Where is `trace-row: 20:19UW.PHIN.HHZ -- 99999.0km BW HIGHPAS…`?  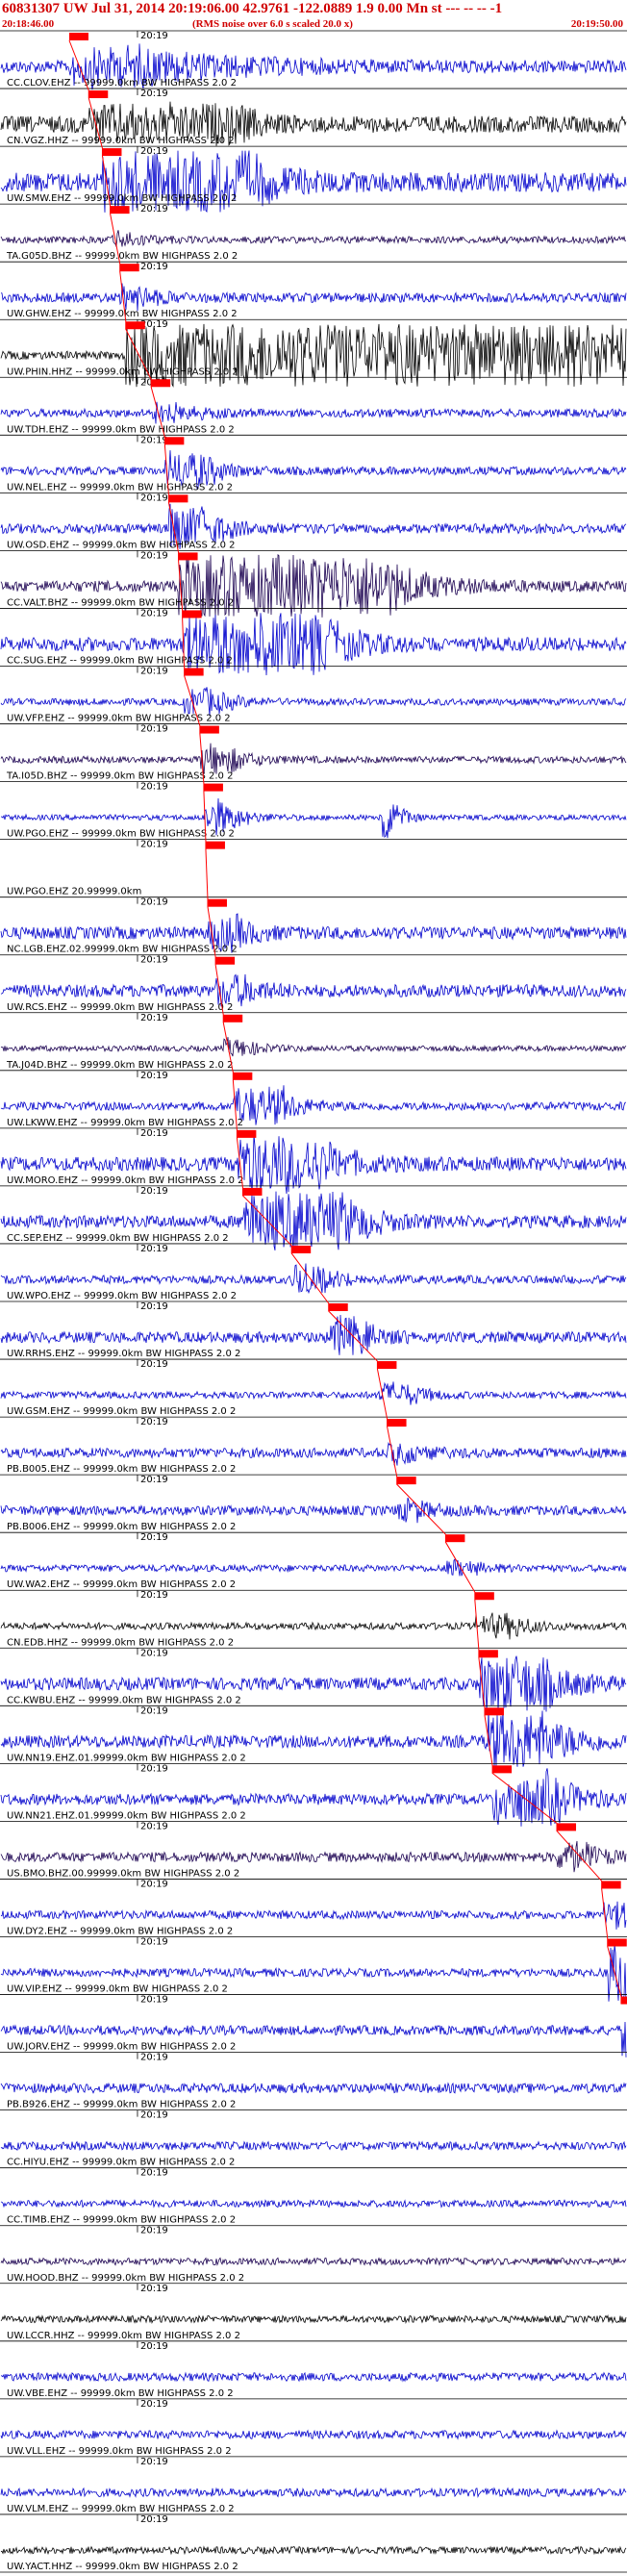
trace-row: 20:19UW.PHIN.HHZ -- 99999.0km BW HIGHPAS… is located at coordinates (313, 353).